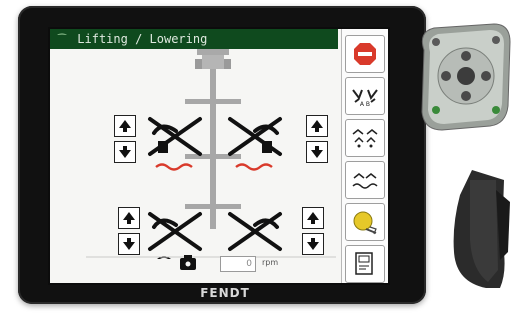 The height and width of the screenshot is (314, 522). What do you see at coordinates (225, 293) in the screenshot?
I see `brand-logo: FENDT` at bounding box center [225, 293].